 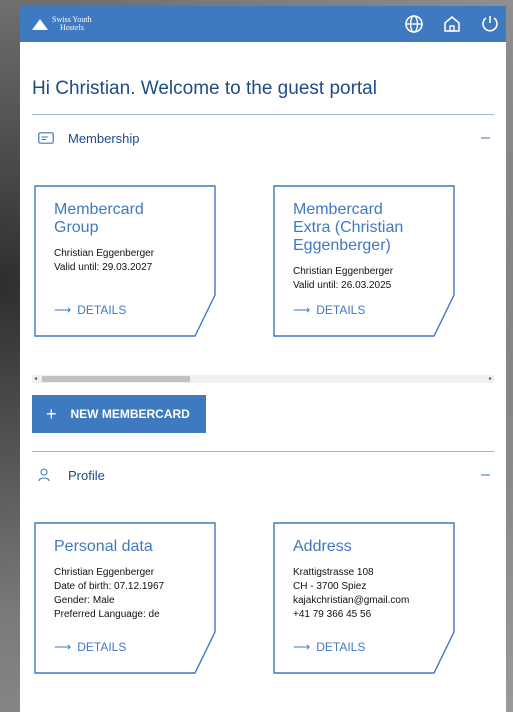 I want to click on horizontal-scrollbar: ◂ ▸, so click(x=263, y=379).